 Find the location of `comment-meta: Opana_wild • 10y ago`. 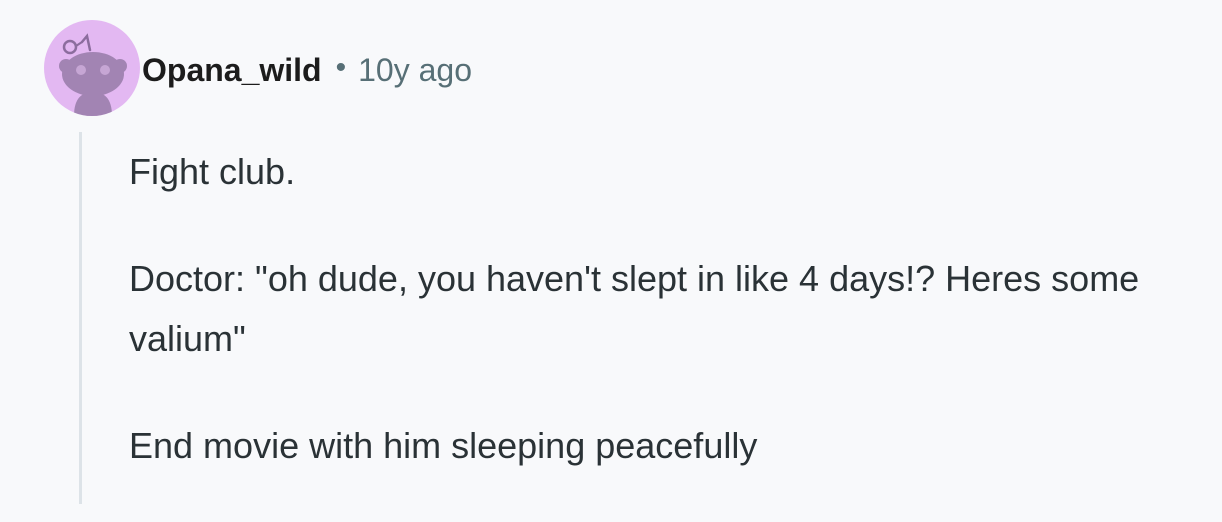

comment-meta: Opana_wild • 10y ago is located at coordinates (307, 70).